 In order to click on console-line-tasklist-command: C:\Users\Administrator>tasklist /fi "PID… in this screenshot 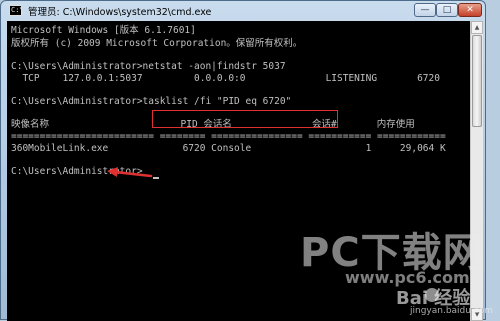, I will do `click(151, 101)`.